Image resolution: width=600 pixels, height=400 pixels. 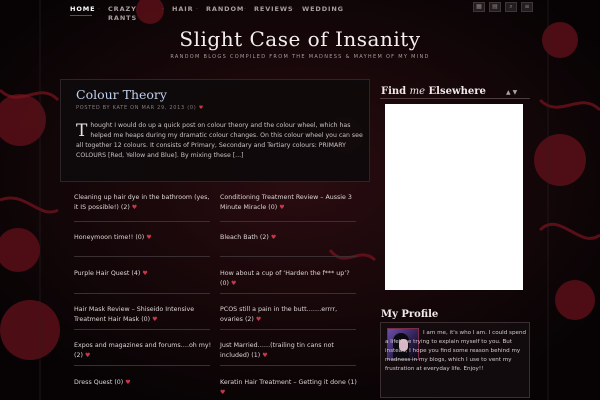 I want to click on post-link-title: Expos and magazines and forums….oh my!, so click(x=142, y=345).